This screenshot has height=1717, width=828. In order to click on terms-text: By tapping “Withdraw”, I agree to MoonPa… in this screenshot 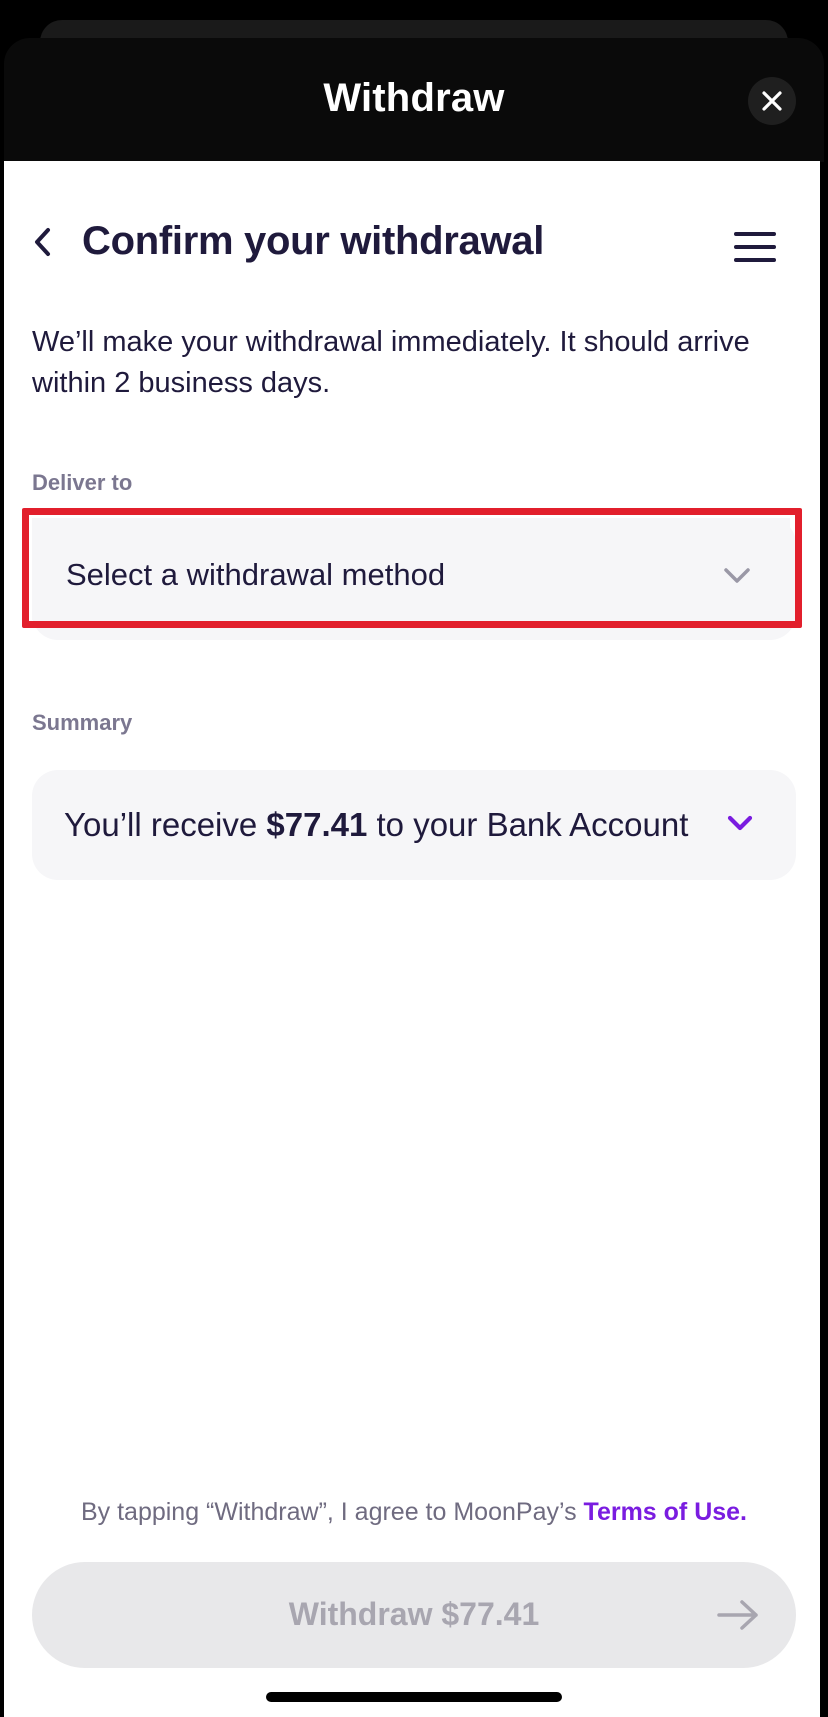, I will do `click(332, 1512)`.